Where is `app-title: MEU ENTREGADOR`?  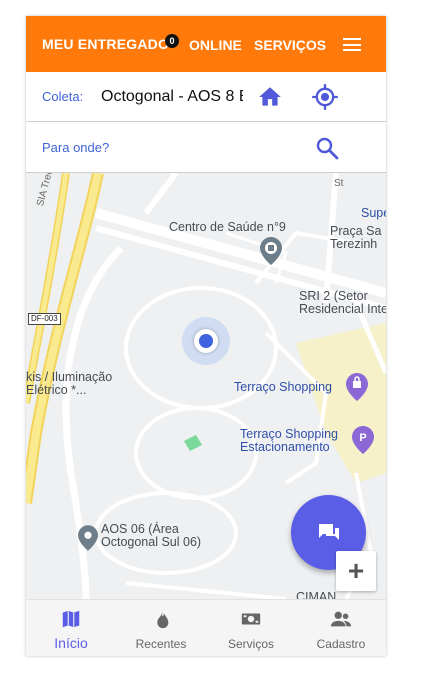
app-title: MEU ENTREGADOR is located at coordinates (106, 44).